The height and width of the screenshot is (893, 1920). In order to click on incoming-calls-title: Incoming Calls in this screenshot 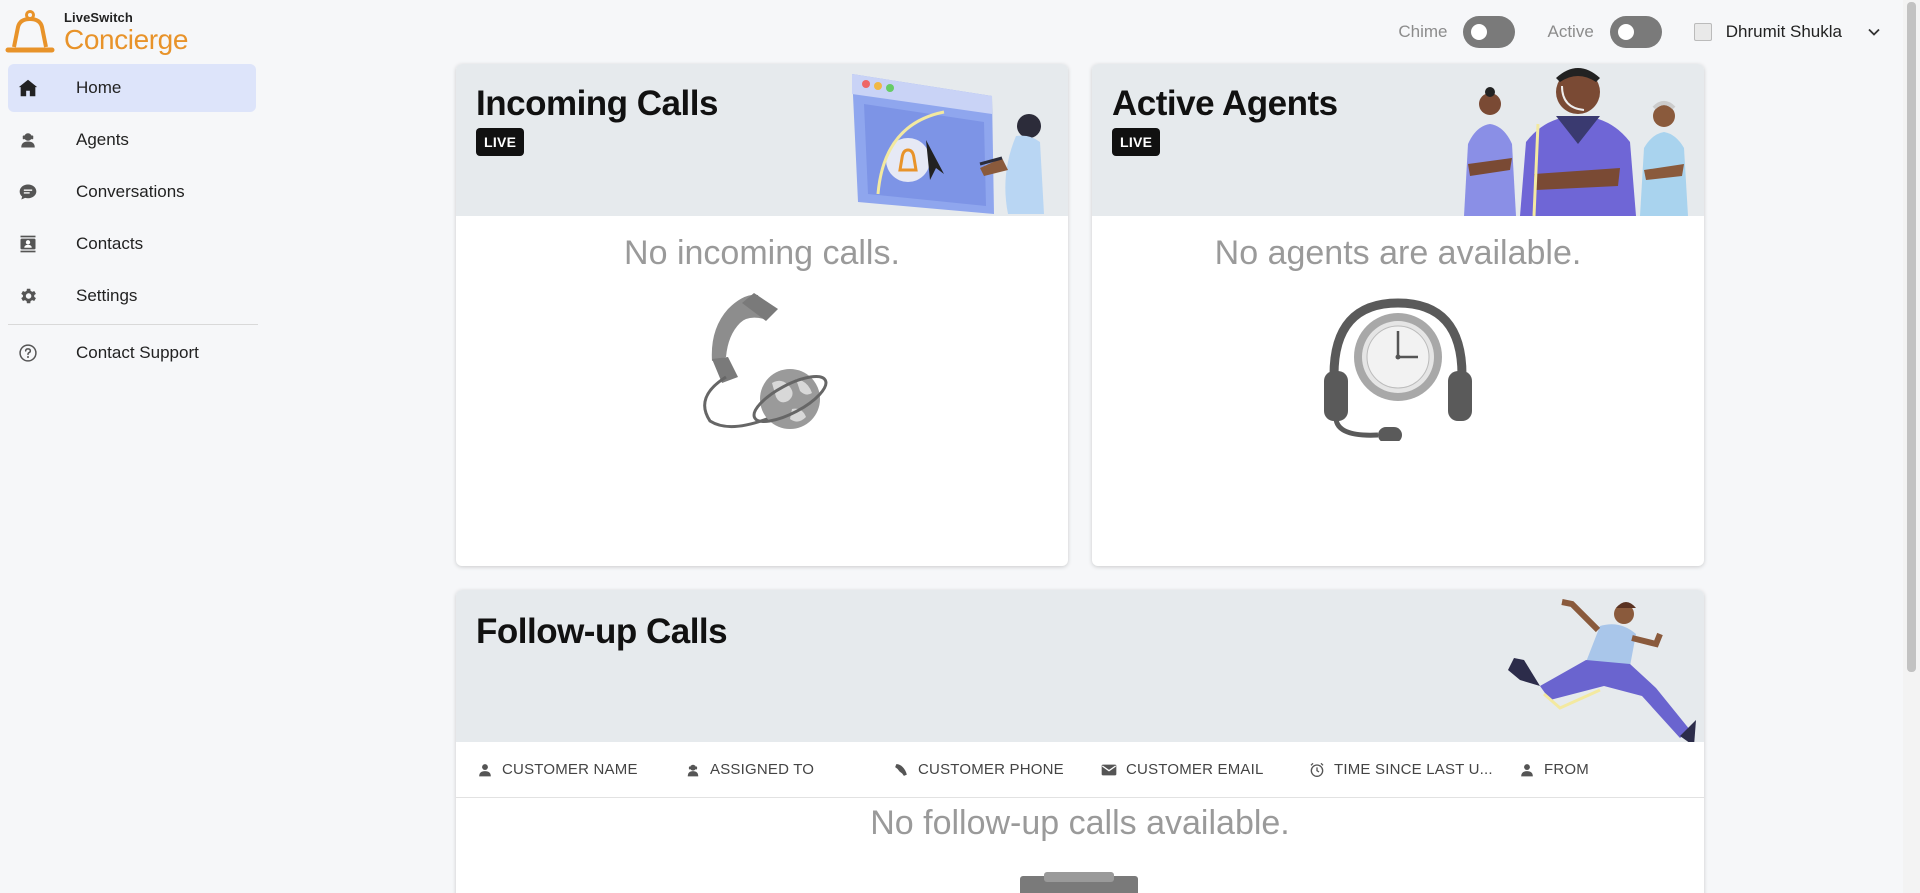, I will do `click(597, 103)`.